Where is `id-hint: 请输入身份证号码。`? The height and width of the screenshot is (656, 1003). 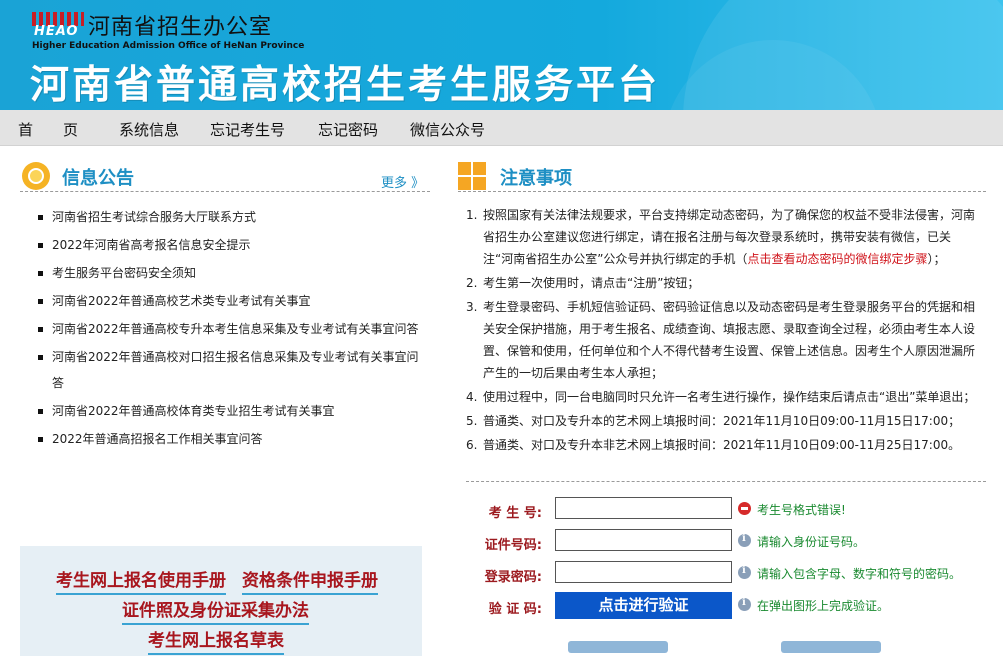 id-hint: 请输入身份证号码。 is located at coordinates (811, 542).